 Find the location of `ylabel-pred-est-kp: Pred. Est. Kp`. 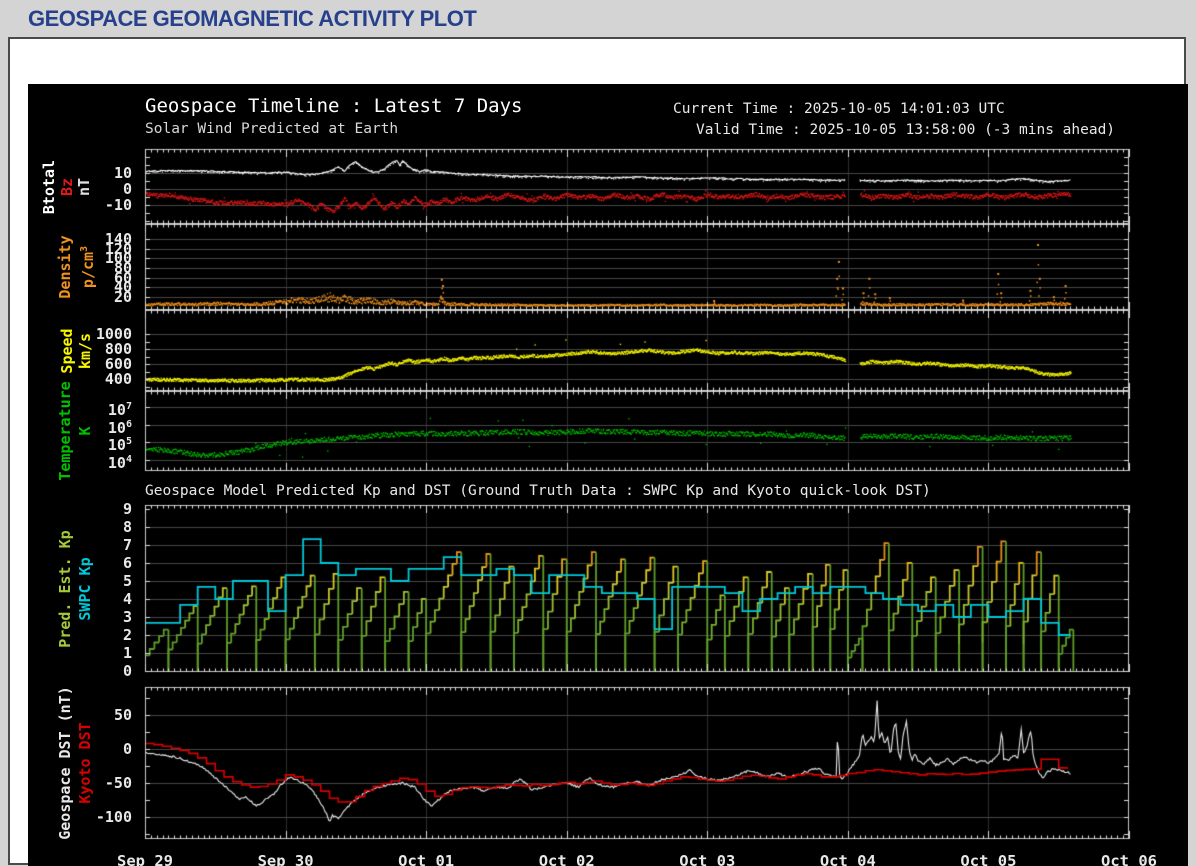

ylabel-pred-est-kp: Pred. Est. Kp is located at coordinates (65, 588).